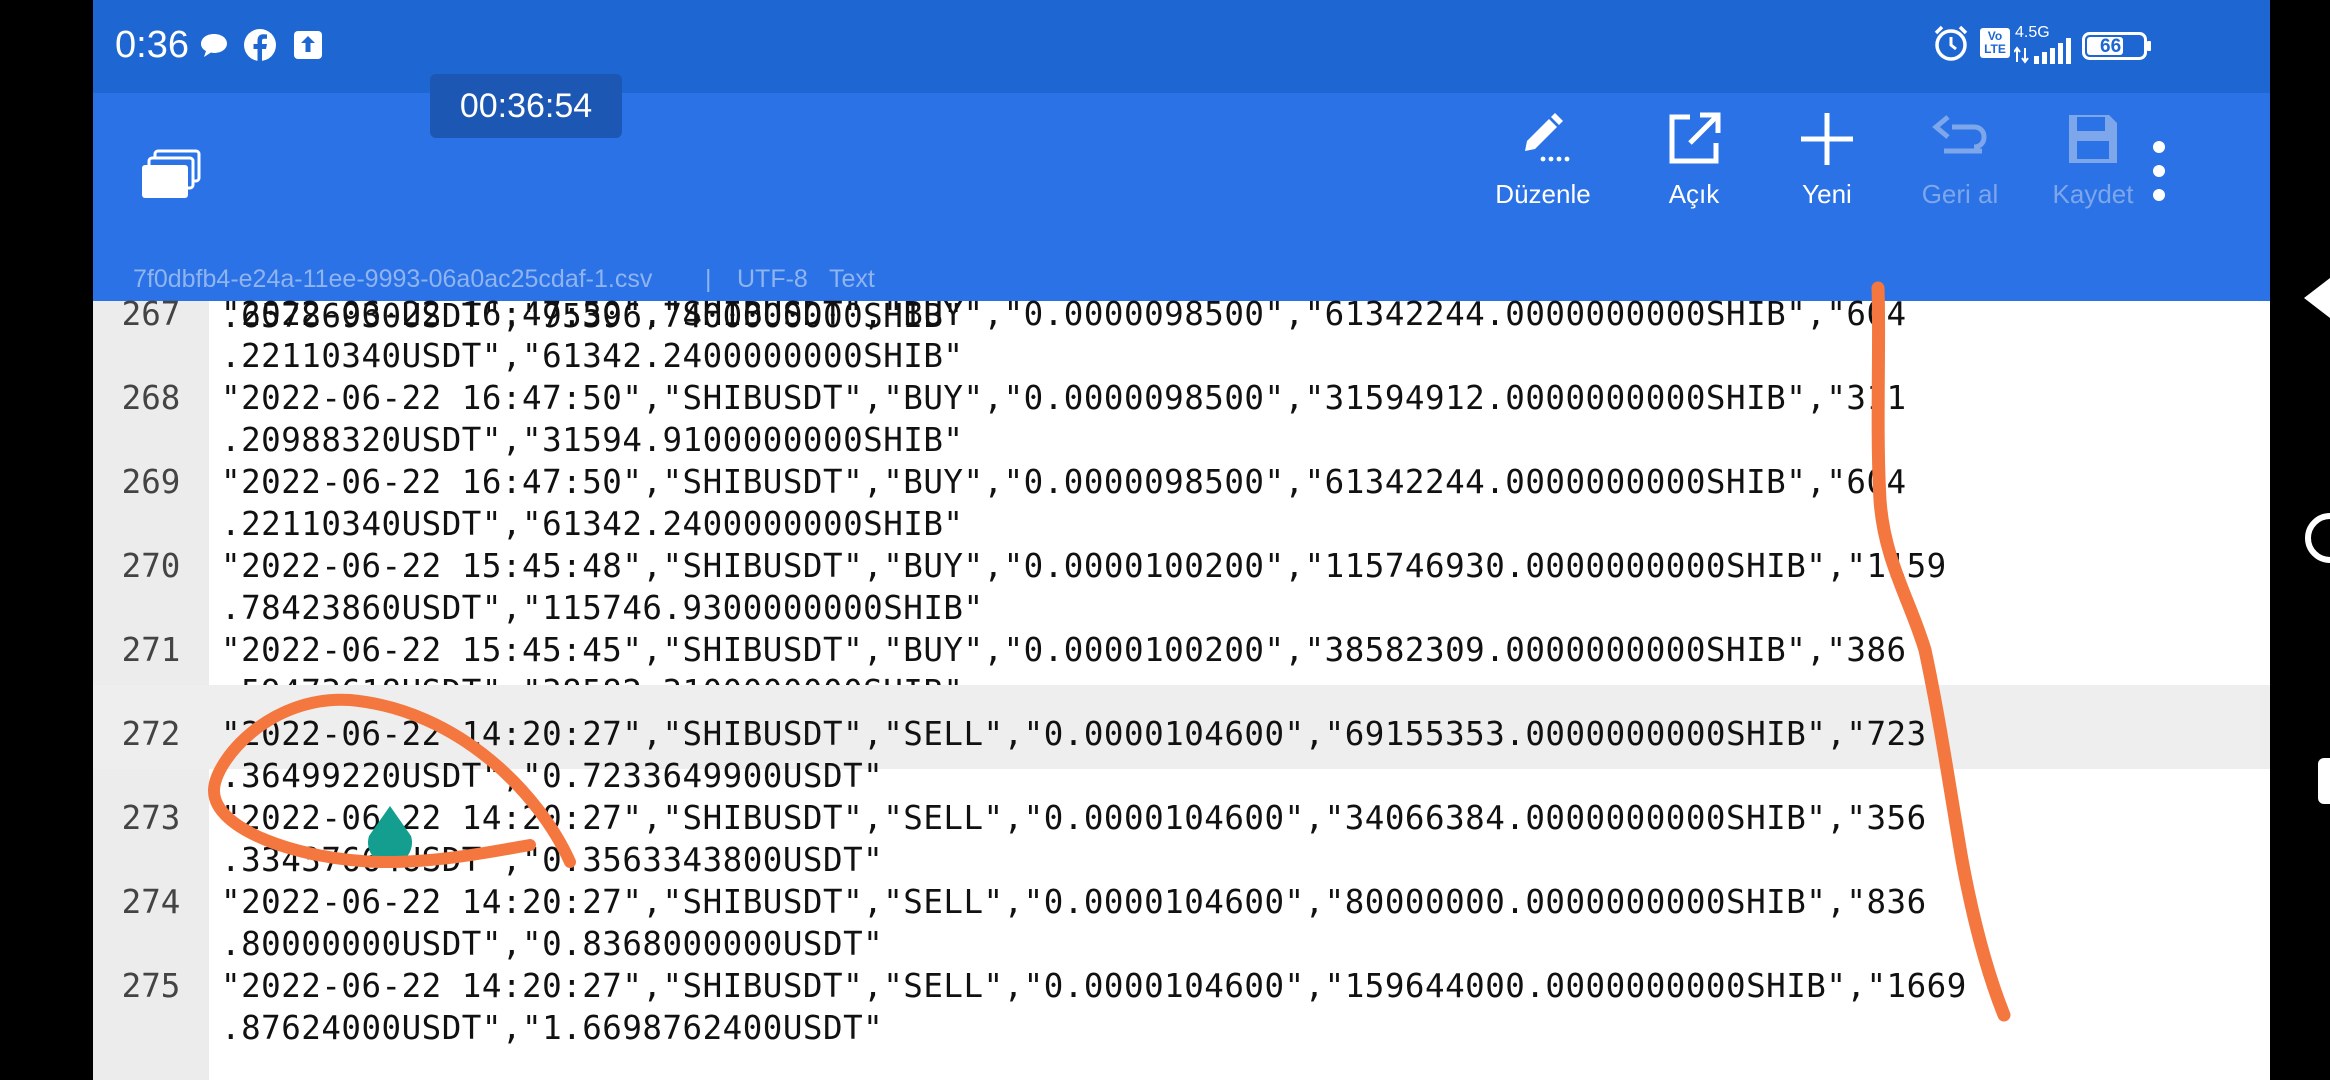 The image size is (2330, 1080). Describe the element at coordinates (151, 650) in the screenshot. I see `line-number: 271` at that location.